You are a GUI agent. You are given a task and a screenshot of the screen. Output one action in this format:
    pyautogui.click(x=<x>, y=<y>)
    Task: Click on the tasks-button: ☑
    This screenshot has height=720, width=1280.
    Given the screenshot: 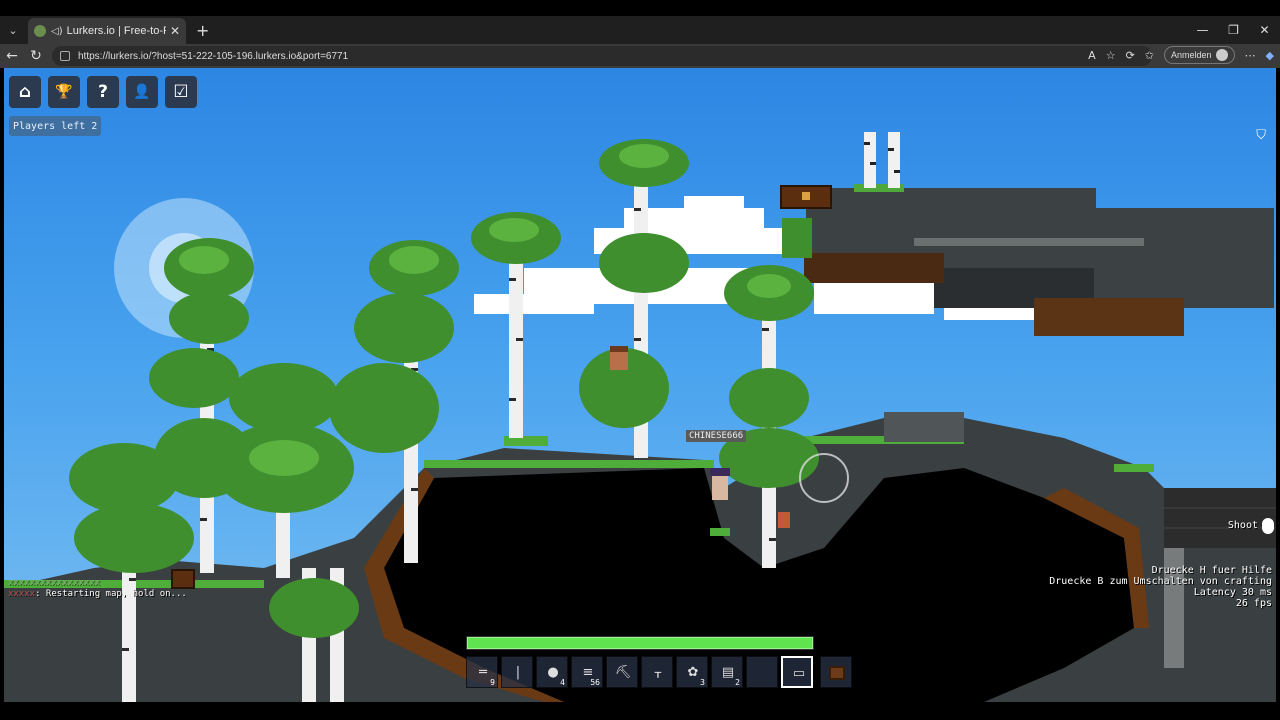 What is the action you would take?
    pyautogui.click(x=181, y=92)
    